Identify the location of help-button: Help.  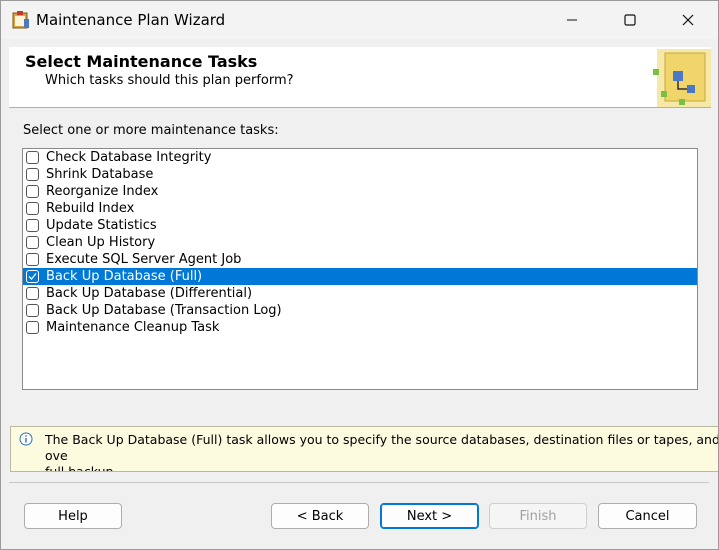
(73, 516).